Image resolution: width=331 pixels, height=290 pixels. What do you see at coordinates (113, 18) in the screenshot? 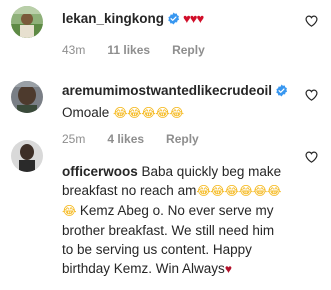
I see `comment-username: lekan_kingkong` at bounding box center [113, 18].